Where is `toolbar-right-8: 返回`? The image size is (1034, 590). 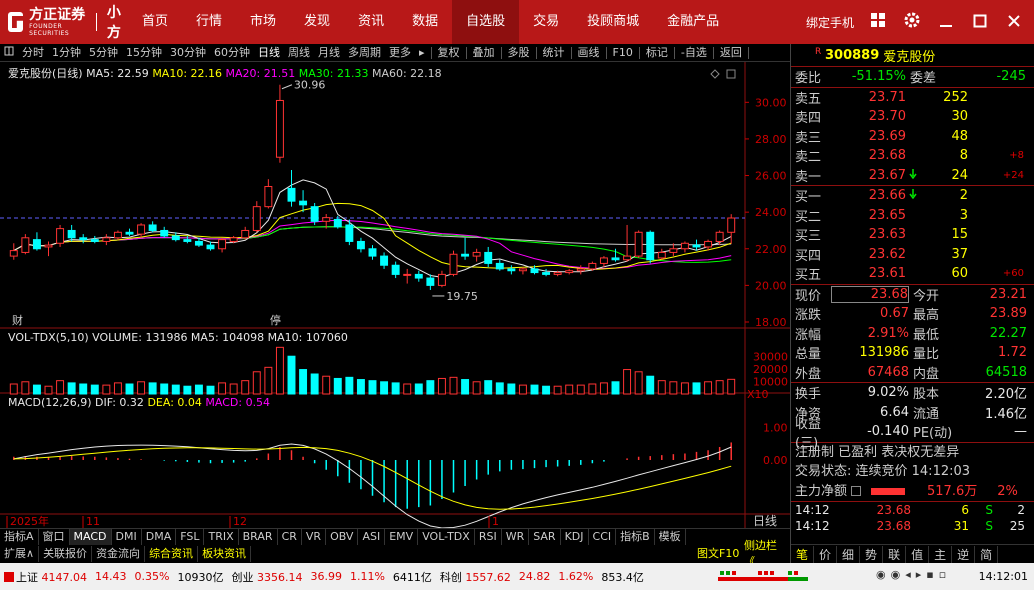 toolbar-right-8: 返回 is located at coordinates (731, 53).